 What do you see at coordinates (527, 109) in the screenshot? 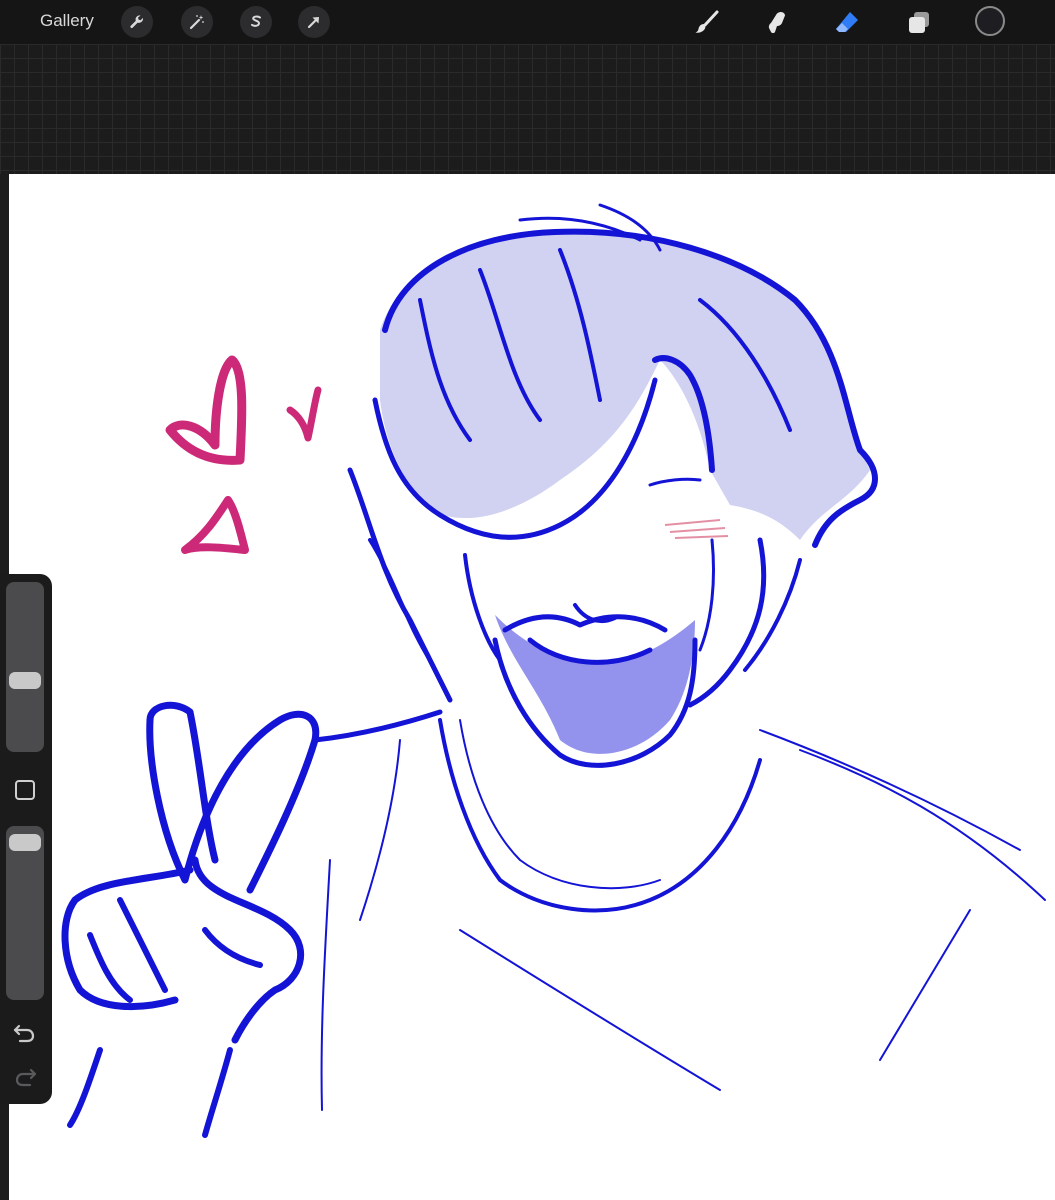
I see `workspace-backdrop` at bounding box center [527, 109].